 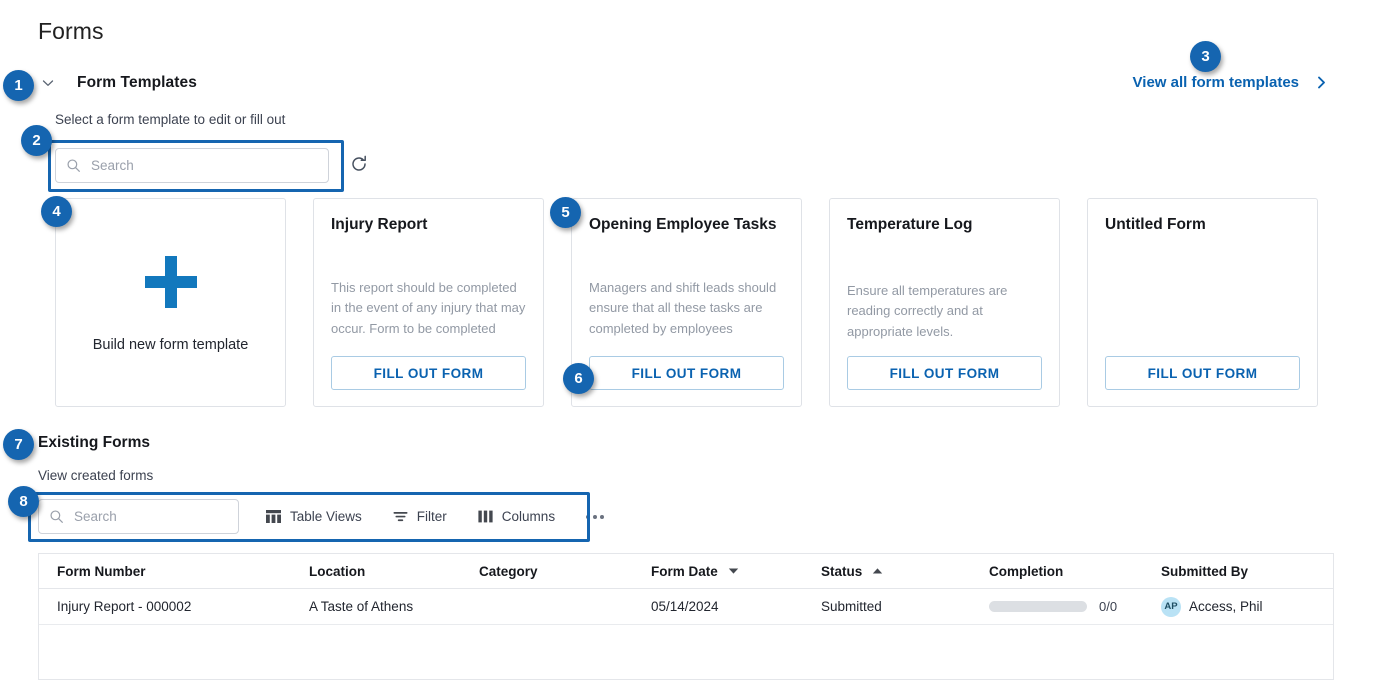 What do you see at coordinates (1246, 571) in the screenshot?
I see `column-header-submitted-by: Submitted By` at bounding box center [1246, 571].